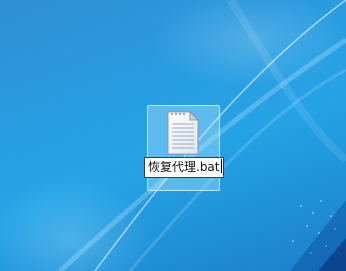  Describe the element at coordinates (183, 133) in the screenshot. I see `batch-file-icon` at that location.